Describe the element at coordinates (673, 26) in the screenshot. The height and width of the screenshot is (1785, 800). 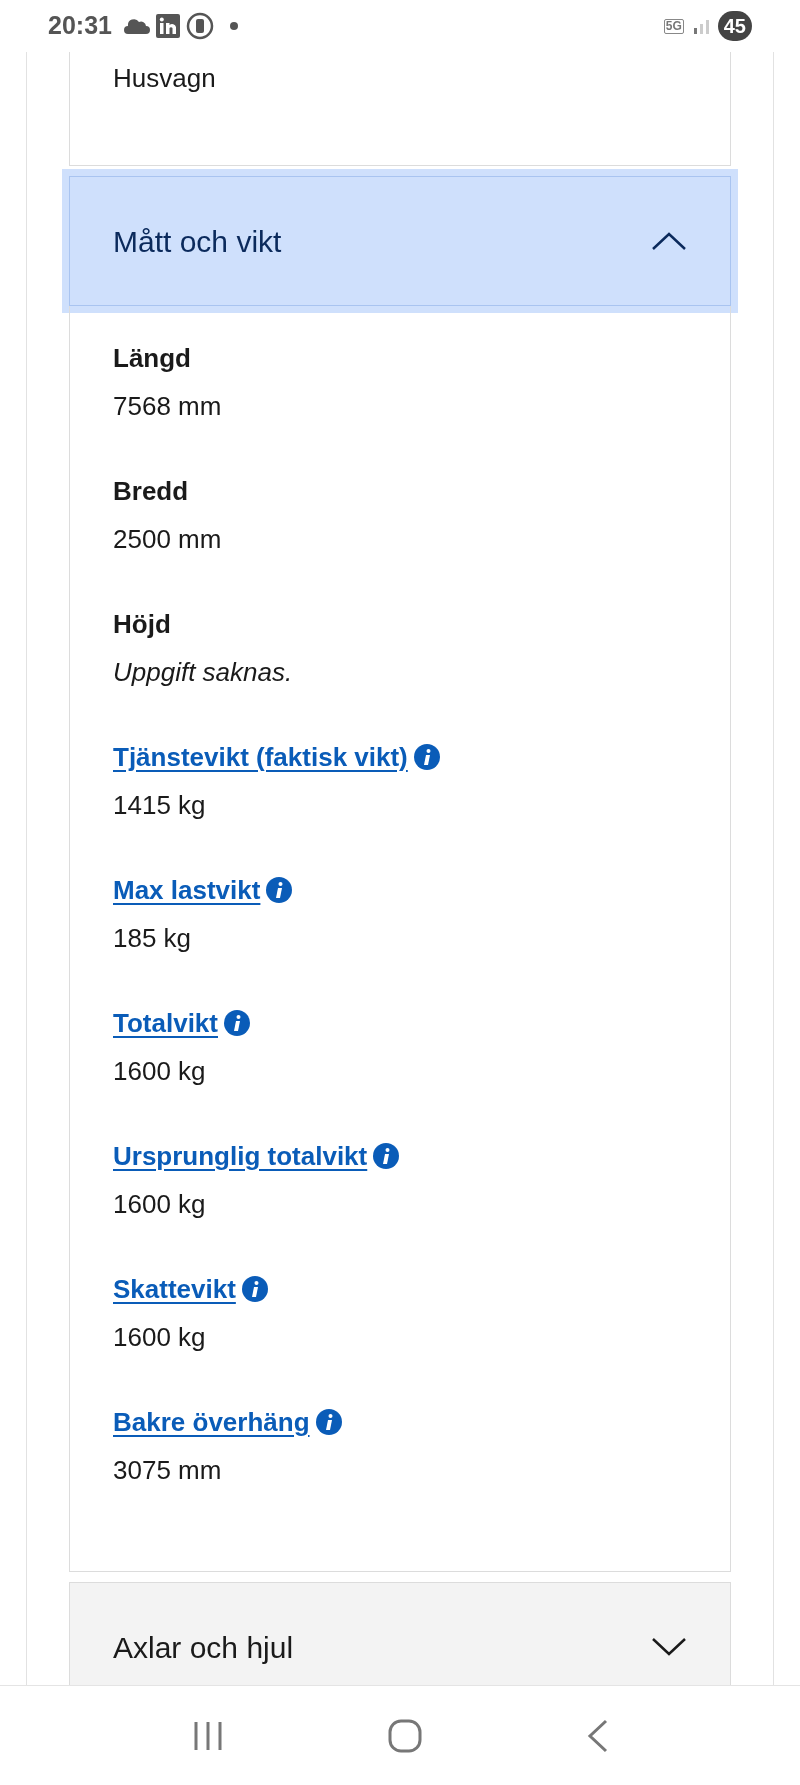
I see `network-badge: 5G` at that location.